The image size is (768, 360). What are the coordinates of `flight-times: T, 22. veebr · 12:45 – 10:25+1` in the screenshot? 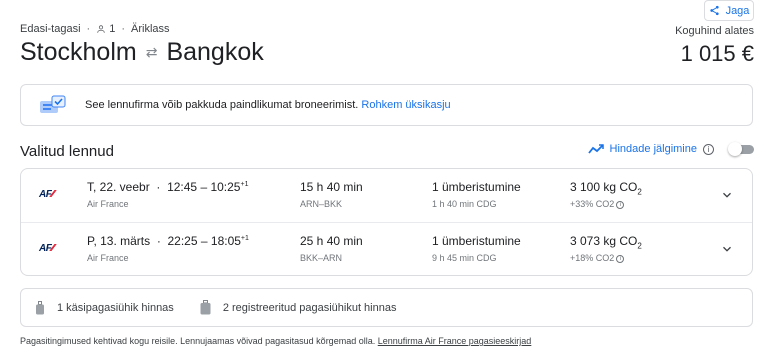 It's located at (167, 187).